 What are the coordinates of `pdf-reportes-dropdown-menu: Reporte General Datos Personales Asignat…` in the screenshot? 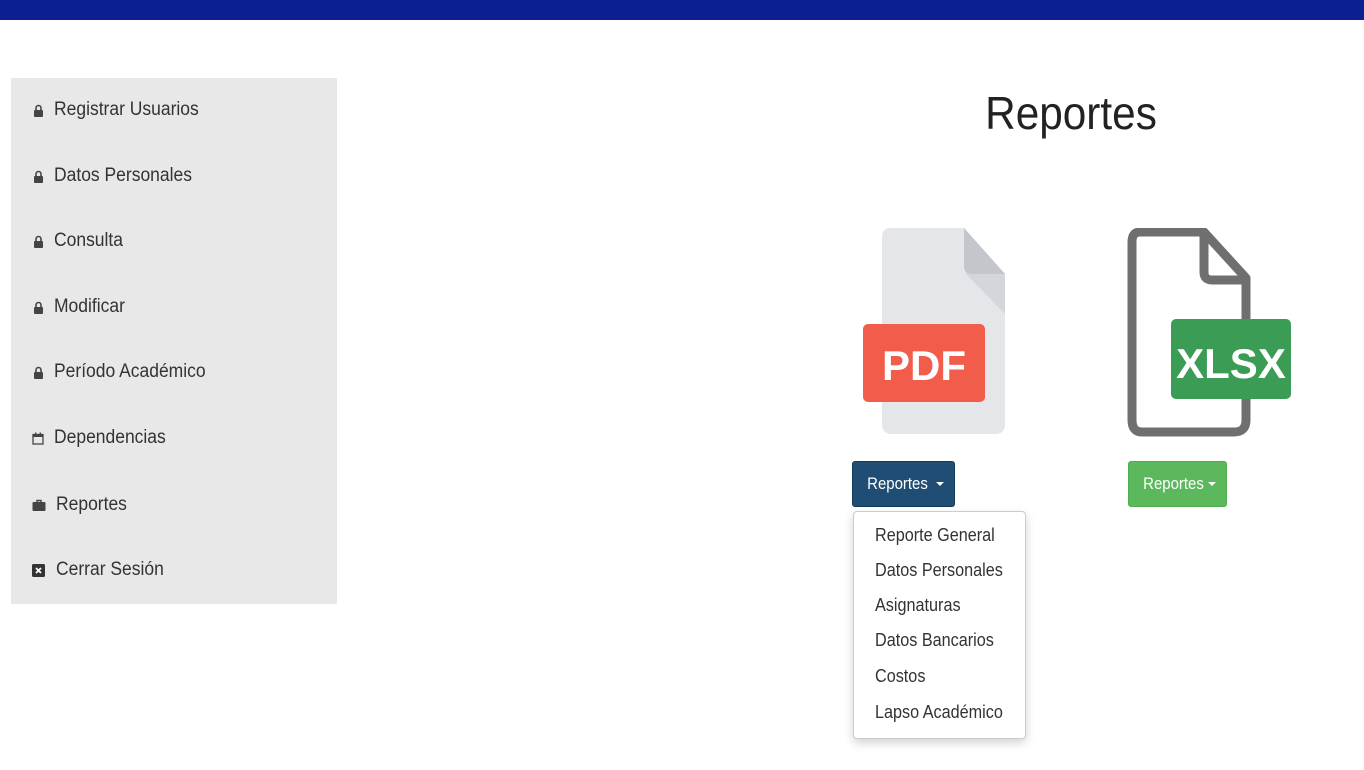 It's located at (939, 625).